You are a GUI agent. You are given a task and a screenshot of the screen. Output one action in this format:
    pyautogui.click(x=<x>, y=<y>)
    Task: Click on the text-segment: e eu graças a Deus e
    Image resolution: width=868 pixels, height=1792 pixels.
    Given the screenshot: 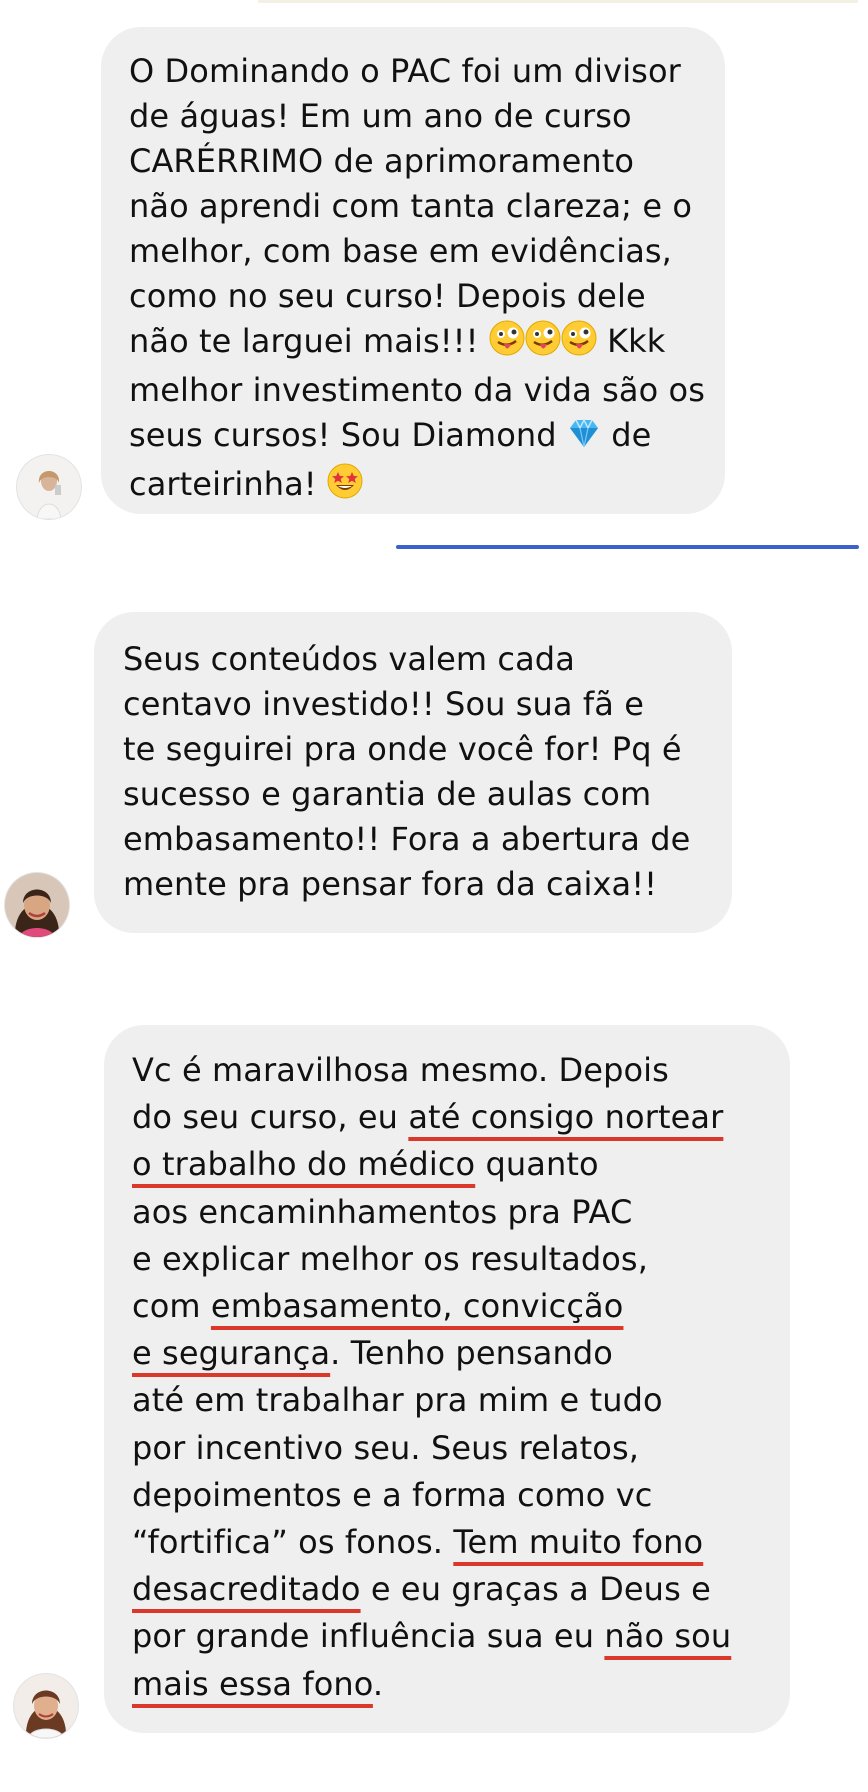 What is the action you would take?
    pyautogui.click(x=535, y=1589)
    